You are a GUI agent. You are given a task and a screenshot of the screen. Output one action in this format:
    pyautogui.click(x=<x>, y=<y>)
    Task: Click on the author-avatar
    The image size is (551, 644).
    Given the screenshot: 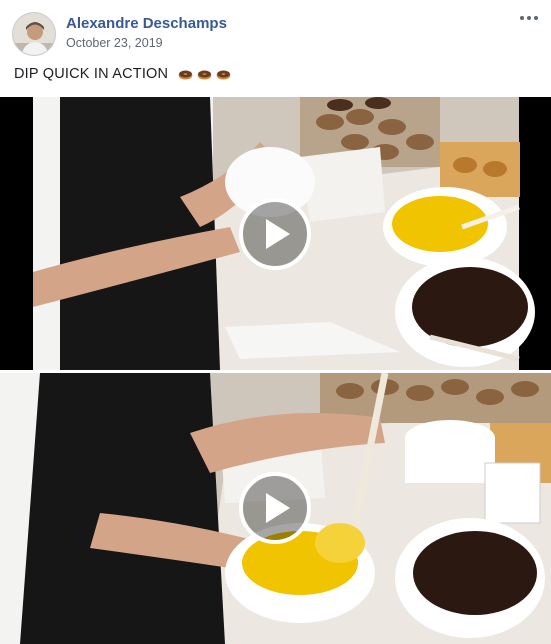 What is the action you would take?
    pyautogui.click(x=34, y=34)
    